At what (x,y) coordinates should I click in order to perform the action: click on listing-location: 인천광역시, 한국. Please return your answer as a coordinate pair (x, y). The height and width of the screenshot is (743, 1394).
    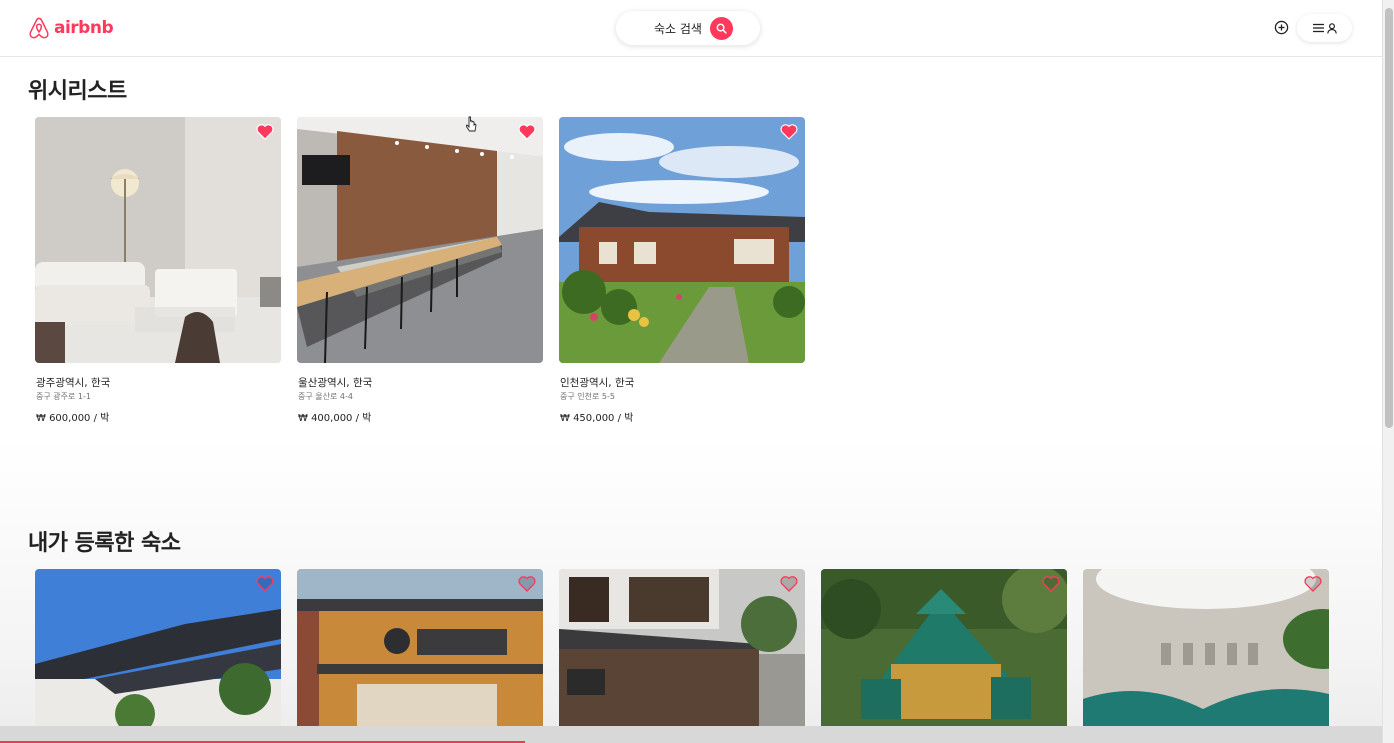
    Looking at the image, I should click on (597, 383).